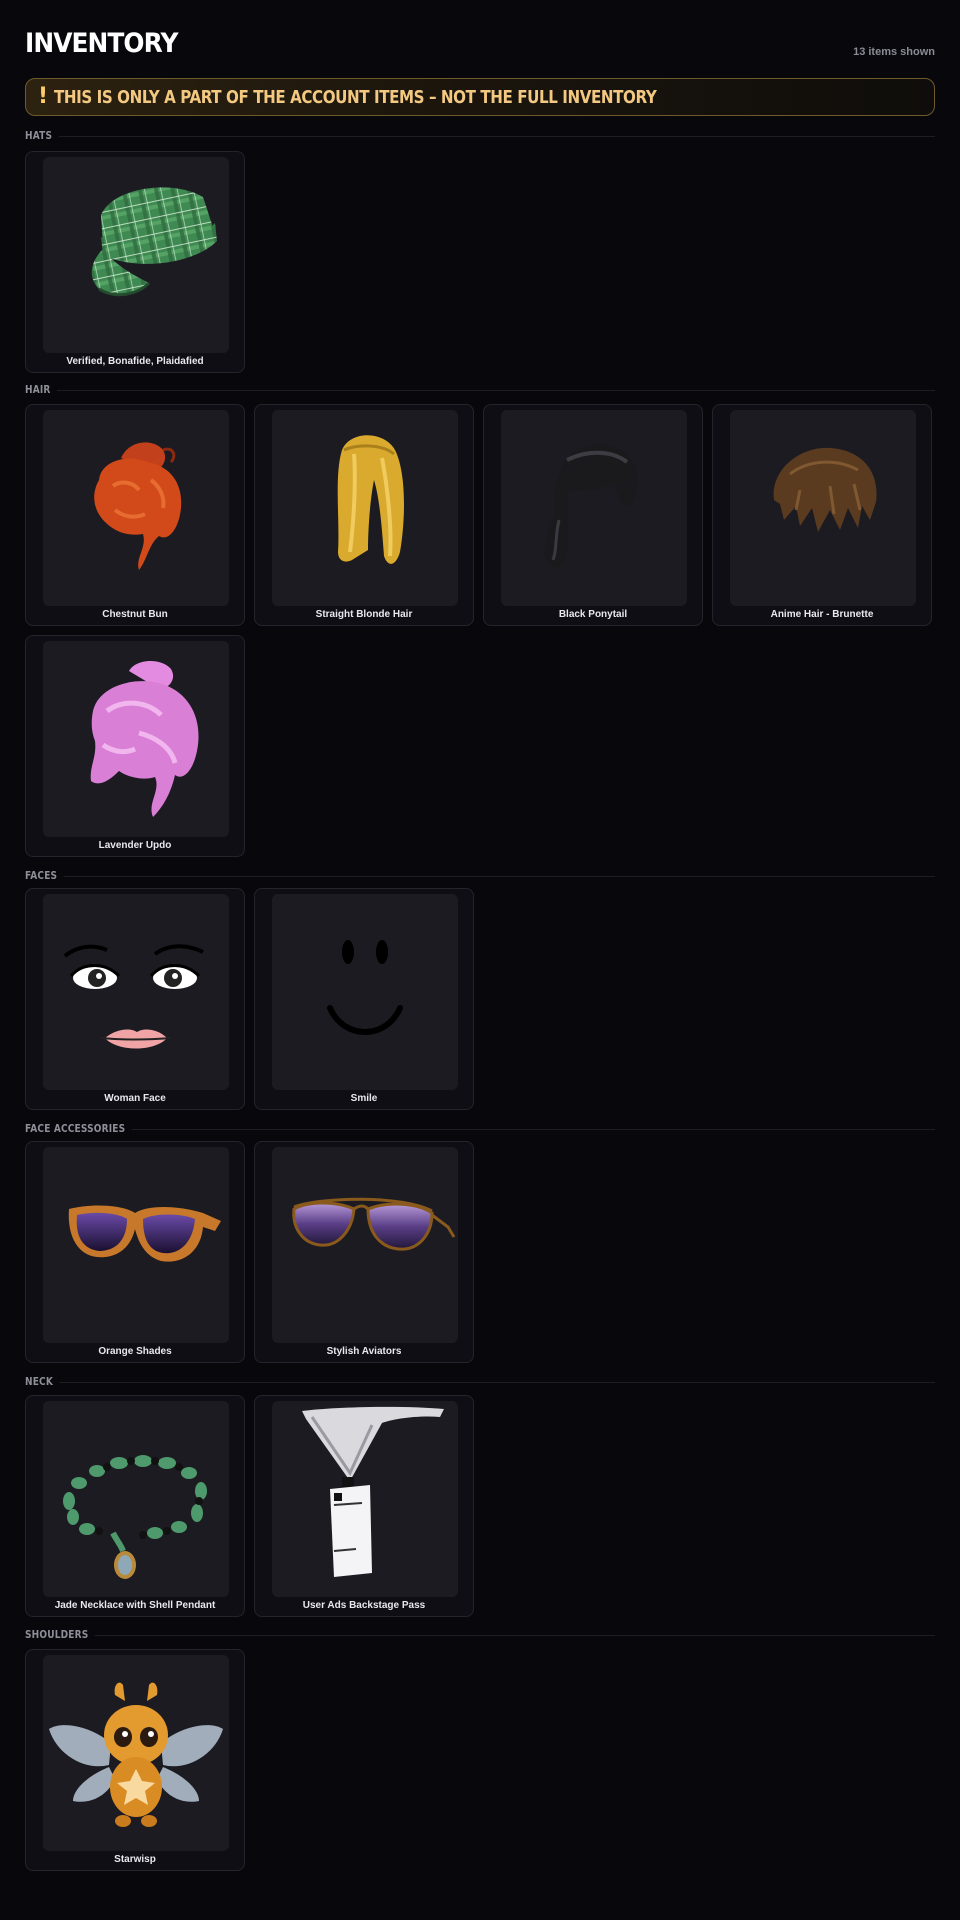 Image resolution: width=960 pixels, height=1920 pixels. Describe the element at coordinates (78, 1128) in the screenshot. I see `section-label: FACE ACCESSORIES` at that location.